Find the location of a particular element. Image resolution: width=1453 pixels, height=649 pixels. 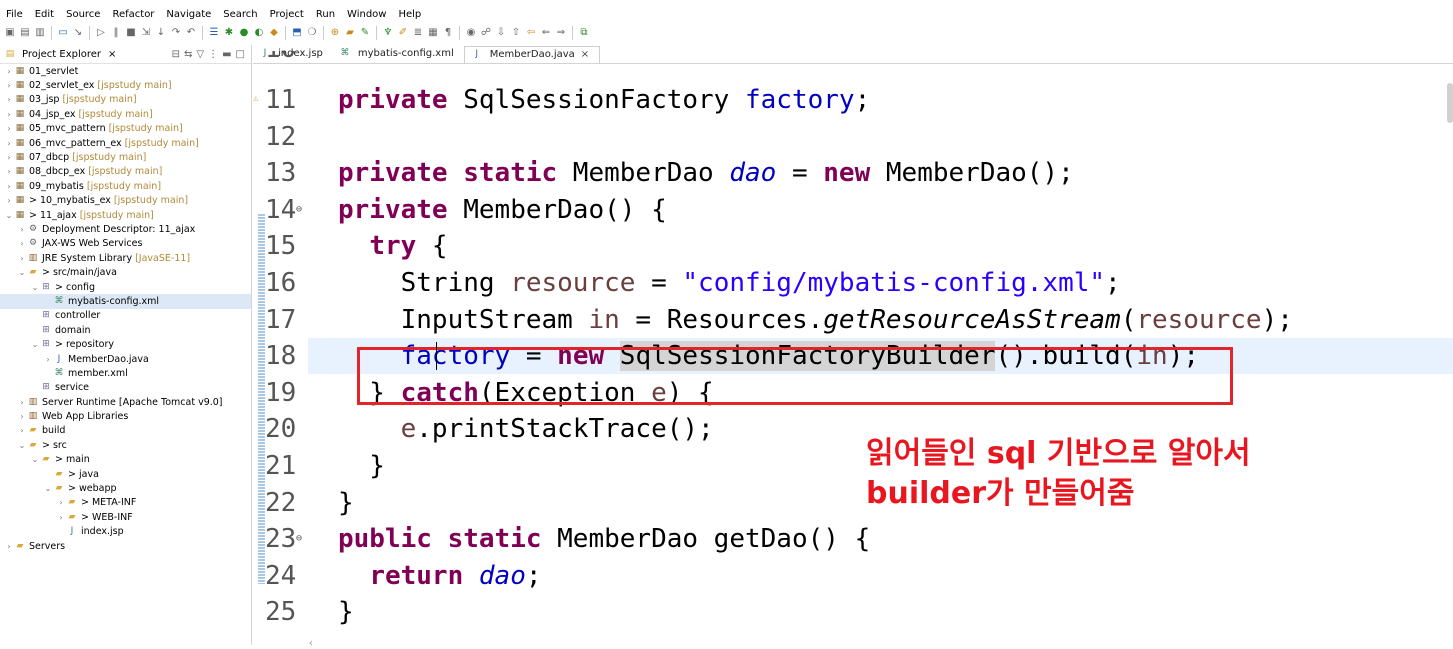

tree-item: › ▦ 03_jsp [jspstudy main] is located at coordinates (125, 100).